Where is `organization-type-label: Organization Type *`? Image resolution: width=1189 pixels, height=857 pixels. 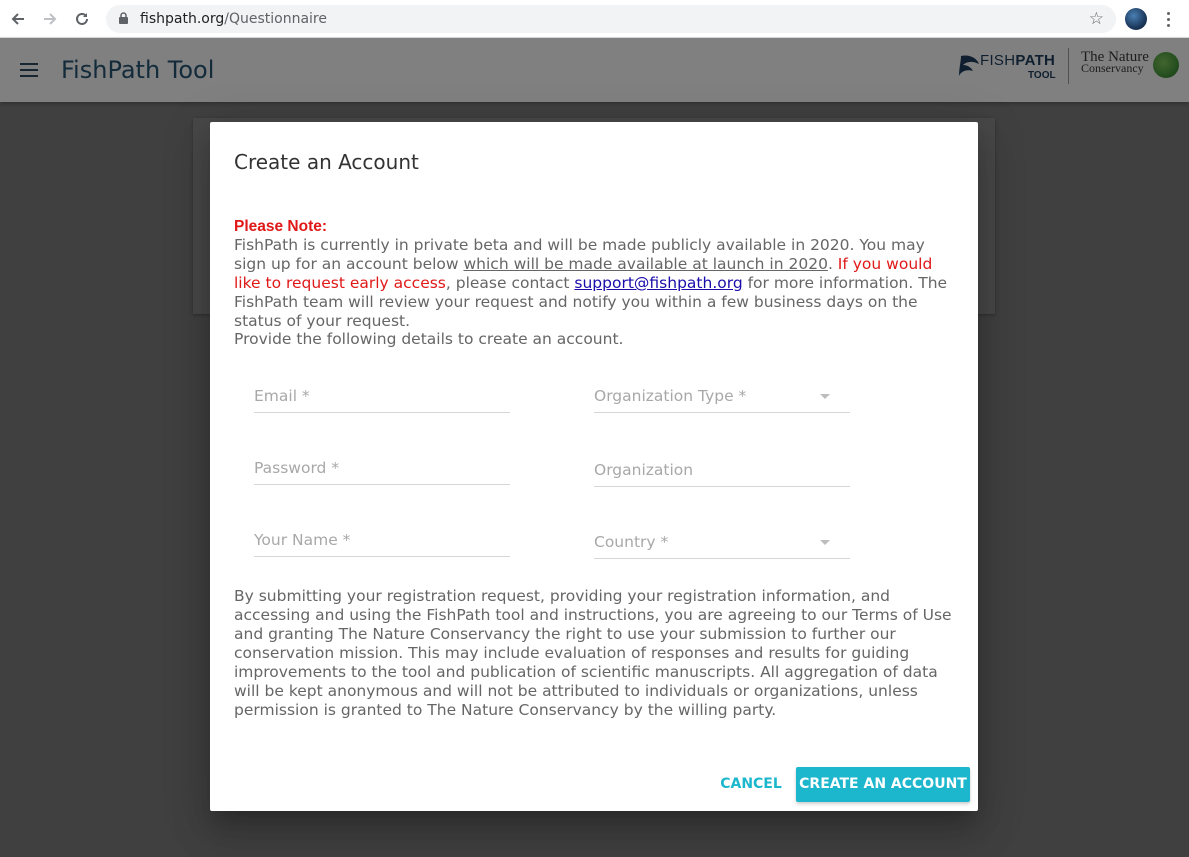
organization-type-label: Organization Type * is located at coordinates (670, 396).